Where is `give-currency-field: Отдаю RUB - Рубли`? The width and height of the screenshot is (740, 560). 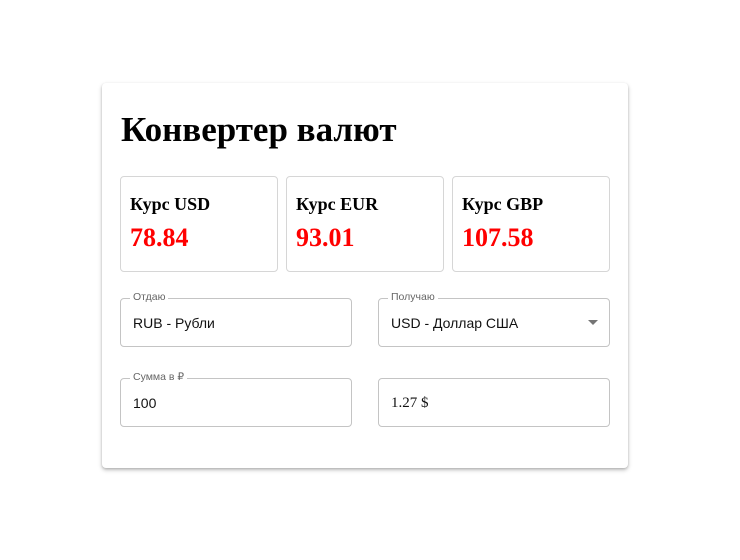
give-currency-field: Отдаю RUB - Рубли is located at coordinates (236, 319).